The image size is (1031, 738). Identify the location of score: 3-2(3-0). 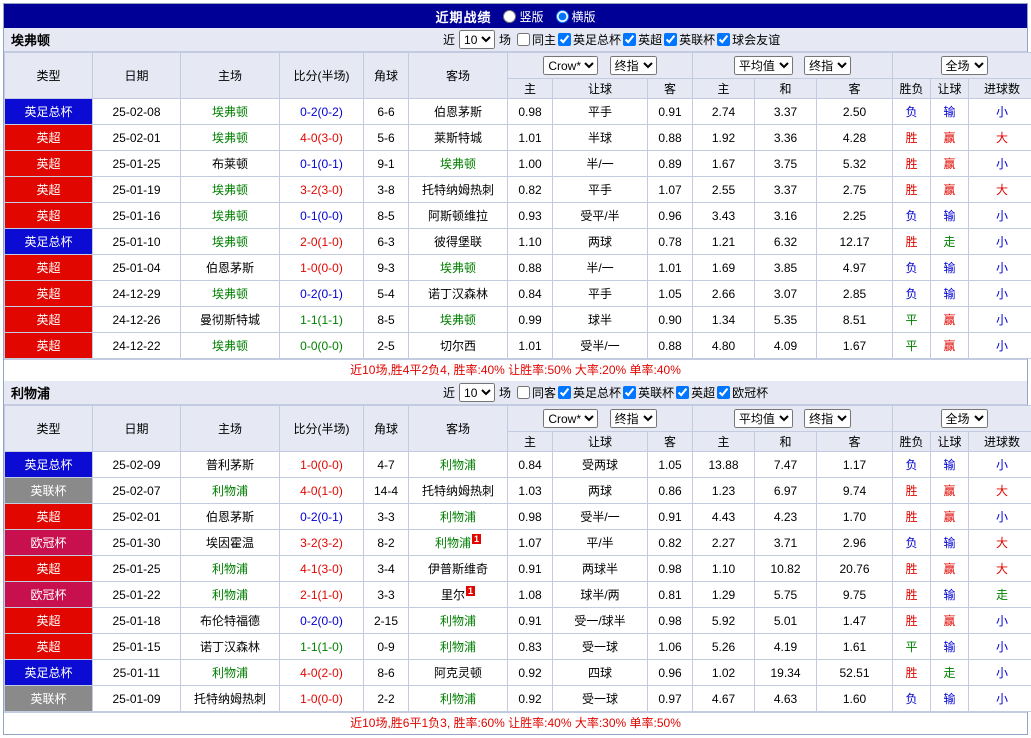
(322, 190).